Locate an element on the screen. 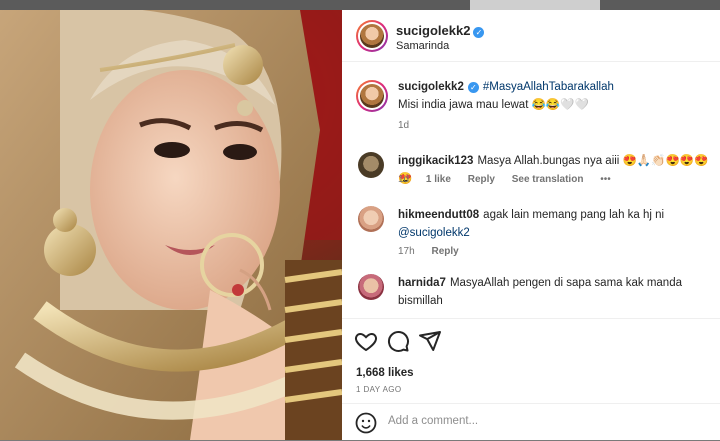  comment-meta: 1d 1 like Reply See translation ••• is located at coordinates (511, 179).